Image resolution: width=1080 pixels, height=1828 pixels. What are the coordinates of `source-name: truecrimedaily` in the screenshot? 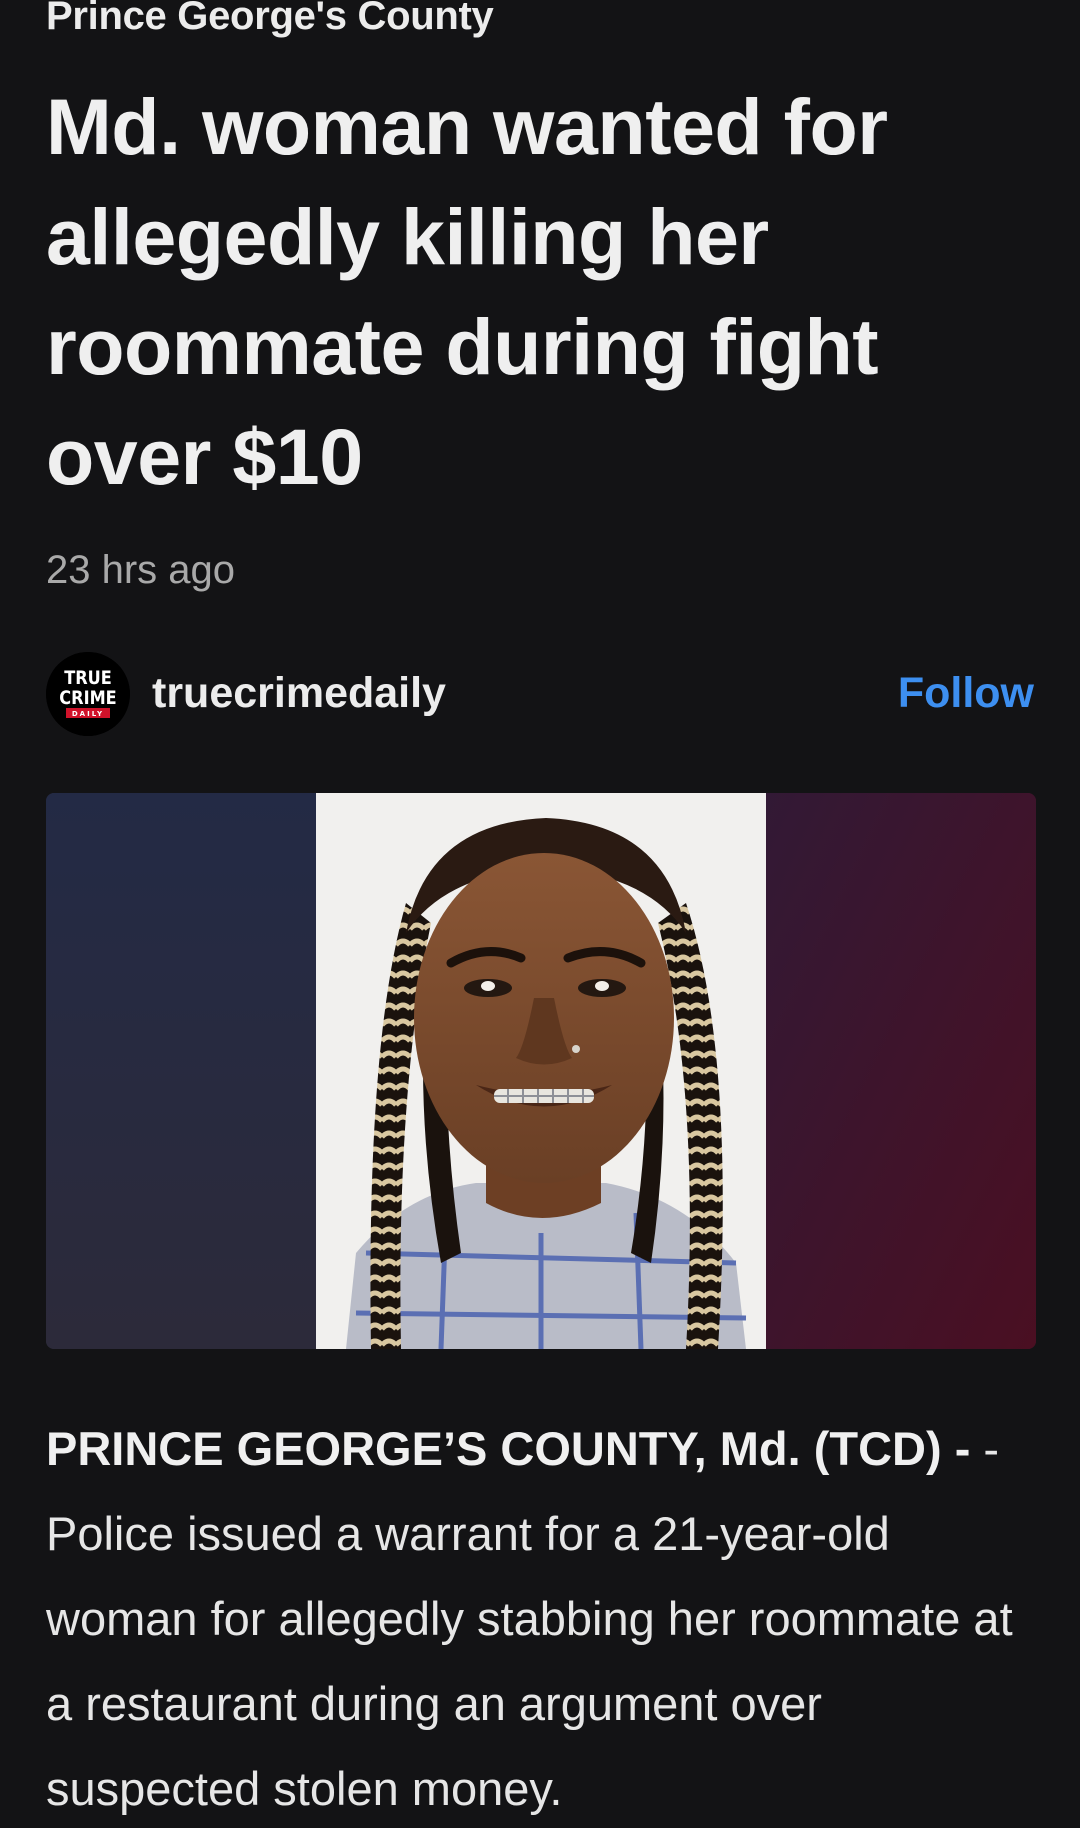 It's located at (299, 693).